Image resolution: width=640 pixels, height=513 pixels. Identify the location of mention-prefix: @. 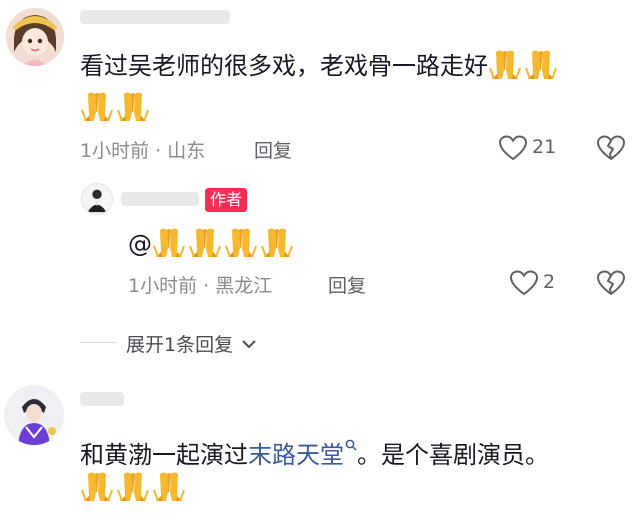
(140, 244).